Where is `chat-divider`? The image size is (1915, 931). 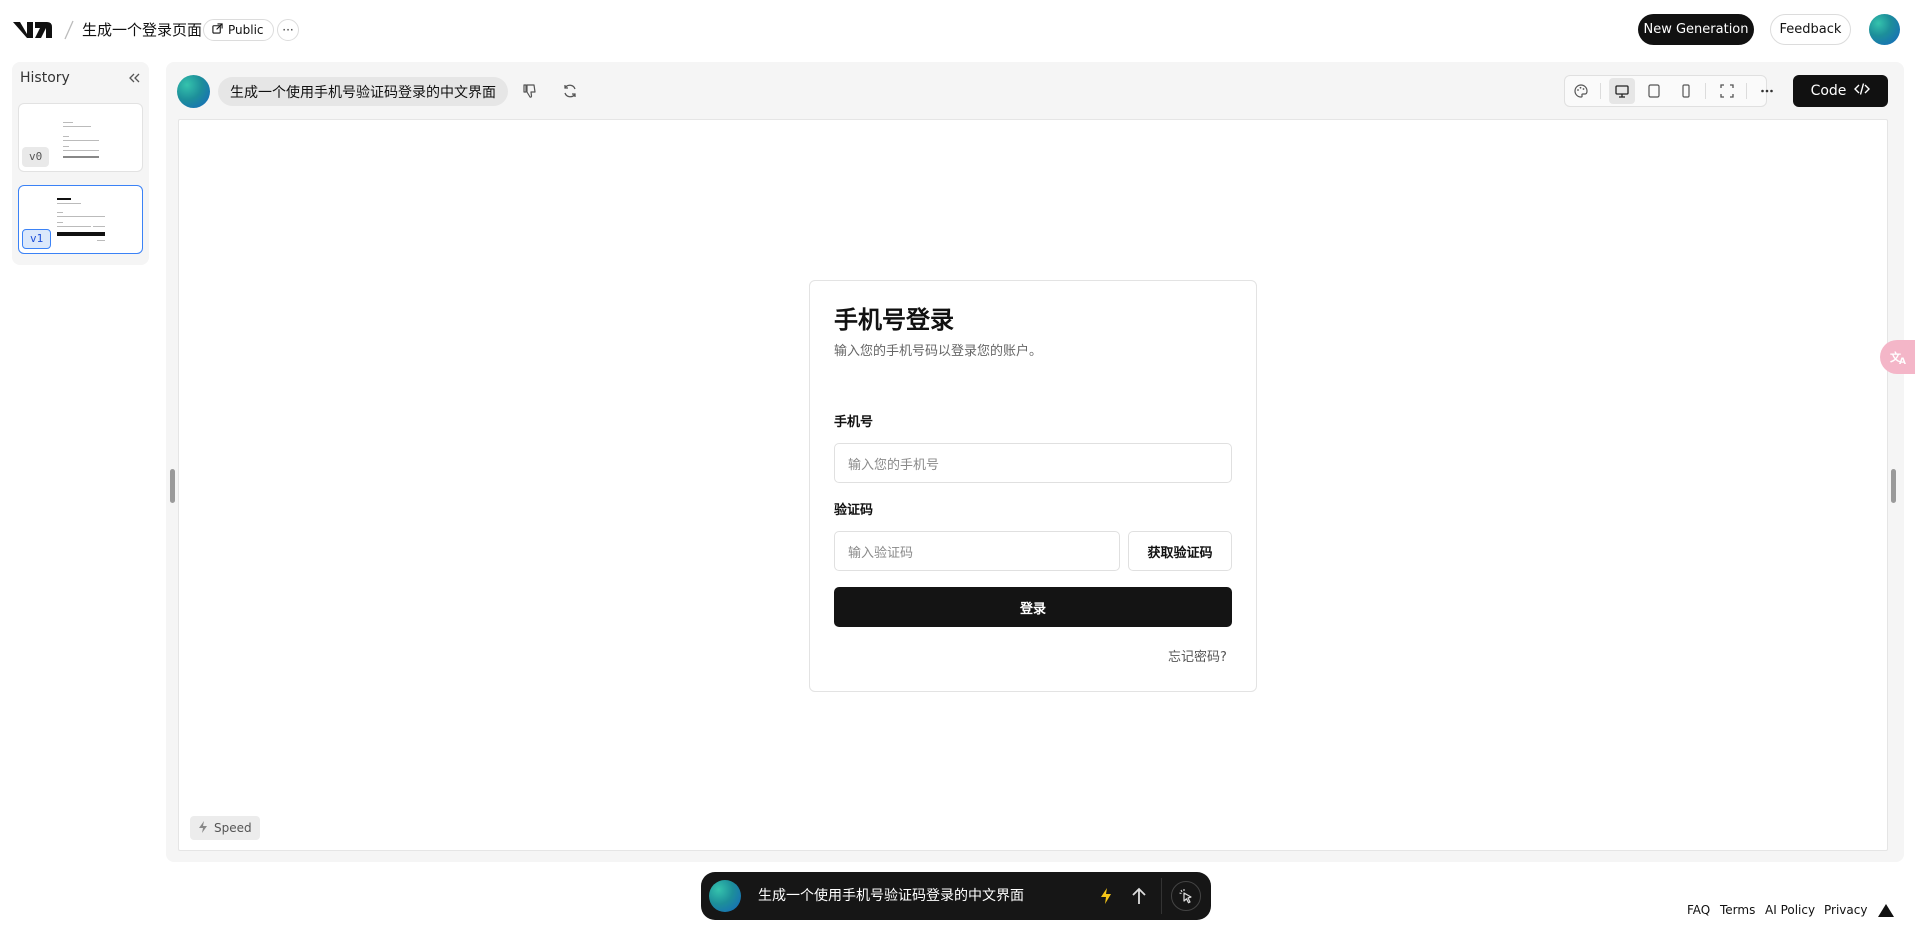
chat-divider is located at coordinates (1161, 896).